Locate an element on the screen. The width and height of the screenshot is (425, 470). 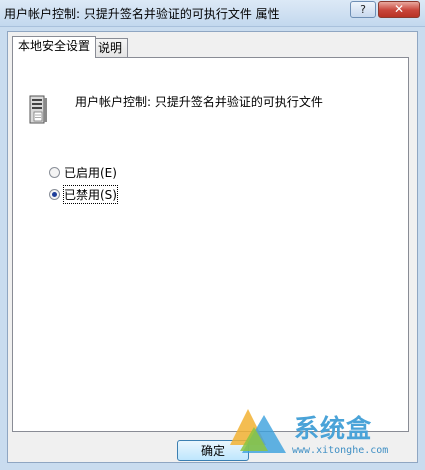
radio-disabled-label: 已禁用(S) is located at coordinates (90, 194).